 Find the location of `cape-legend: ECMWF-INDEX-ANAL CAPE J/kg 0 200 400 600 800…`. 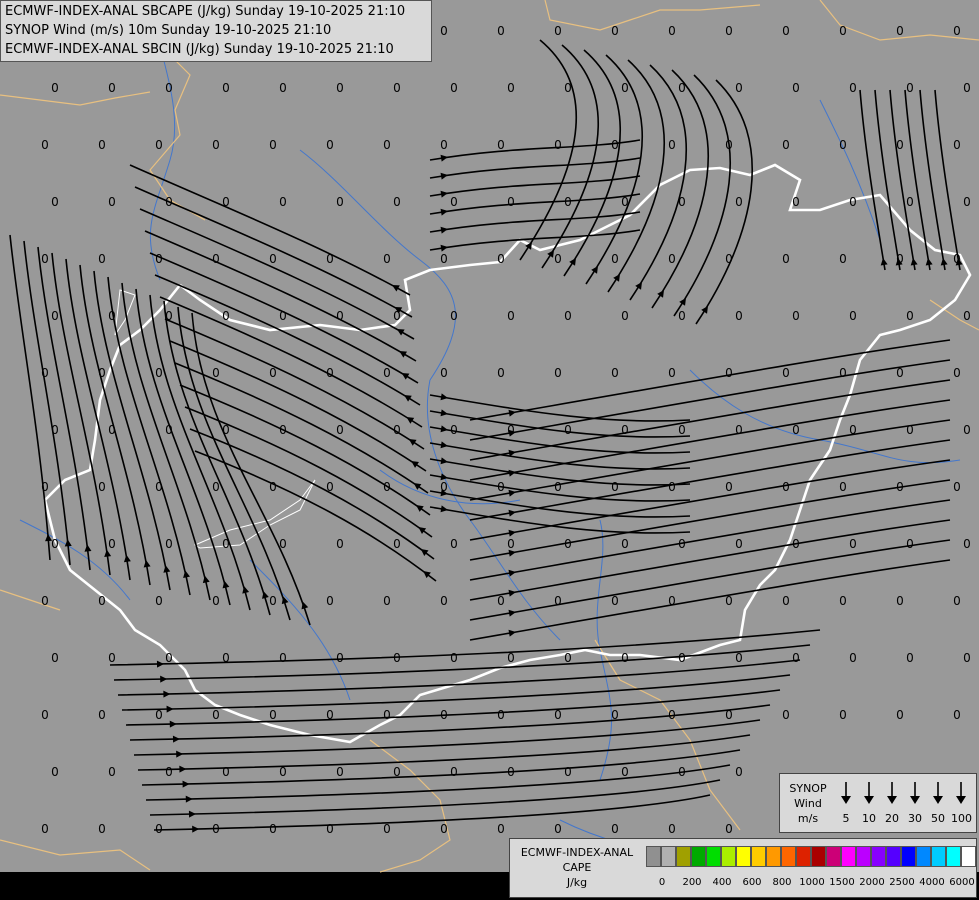

cape-legend: ECMWF-INDEX-ANAL CAPE J/kg 0 200 400 600 800… is located at coordinates (743, 868).